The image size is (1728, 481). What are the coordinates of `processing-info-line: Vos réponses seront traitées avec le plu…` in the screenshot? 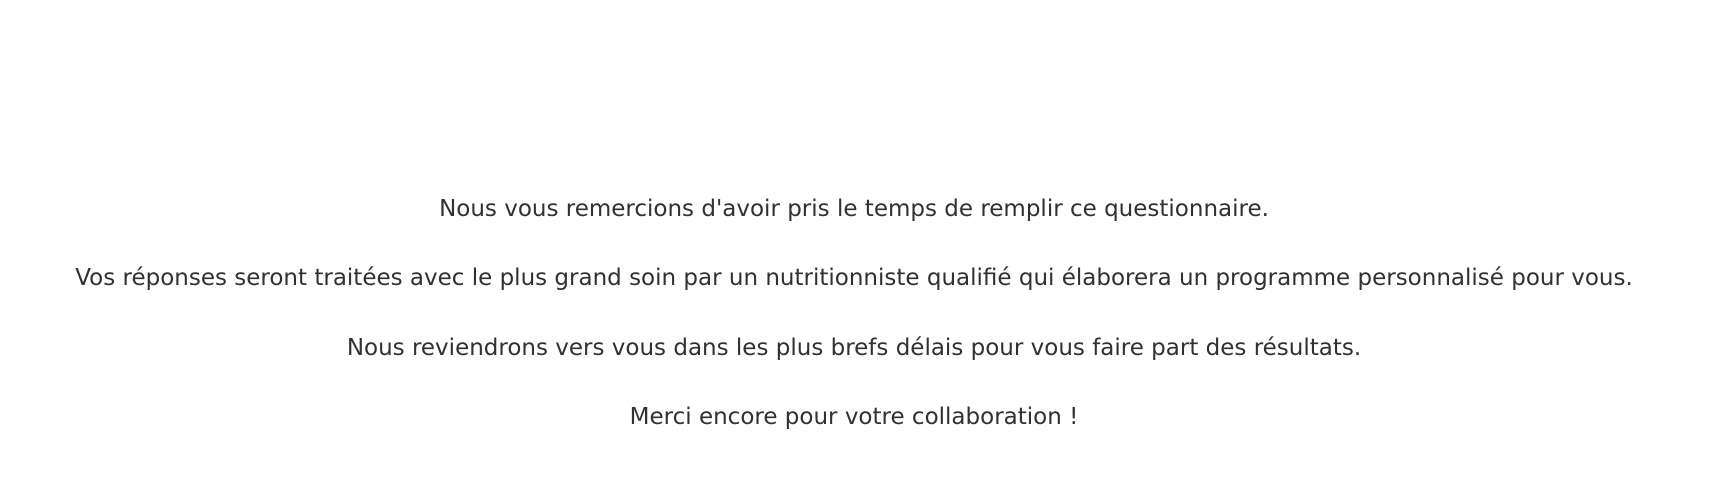 It's located at (854, 278).